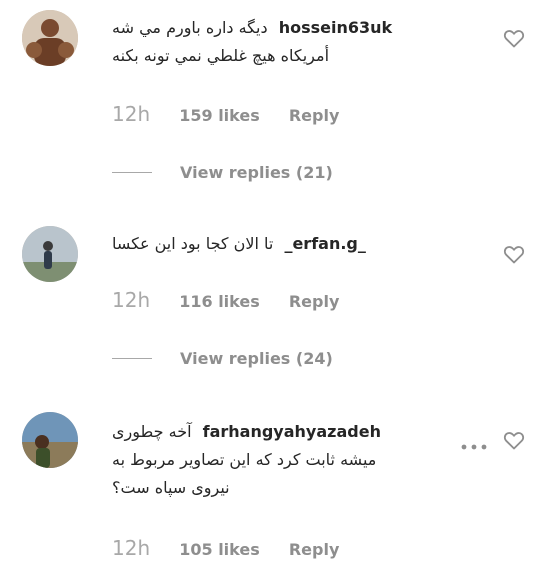 This screenshot has width=554, height=566. What do you see at coordinates (256, 358) in the screenshot?
I see `view-replies-label: View replies (24)` at bounding box center [256, 358].